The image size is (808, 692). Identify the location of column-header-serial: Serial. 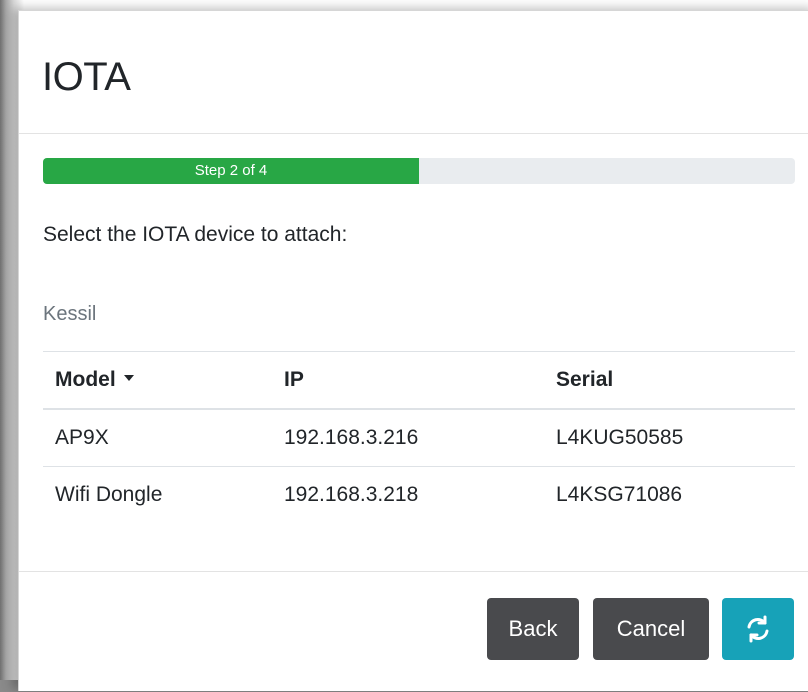
(669, 380).